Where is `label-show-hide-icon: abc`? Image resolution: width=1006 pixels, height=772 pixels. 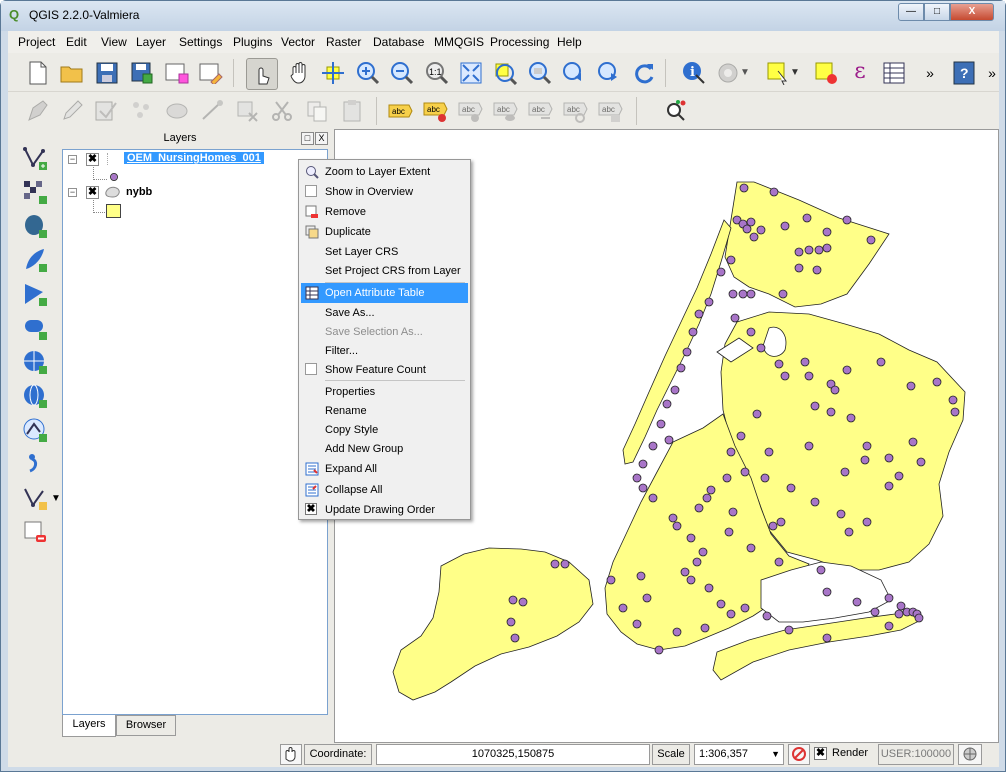
label-show-hide-icon: abc is located at coordinates (505, 111).